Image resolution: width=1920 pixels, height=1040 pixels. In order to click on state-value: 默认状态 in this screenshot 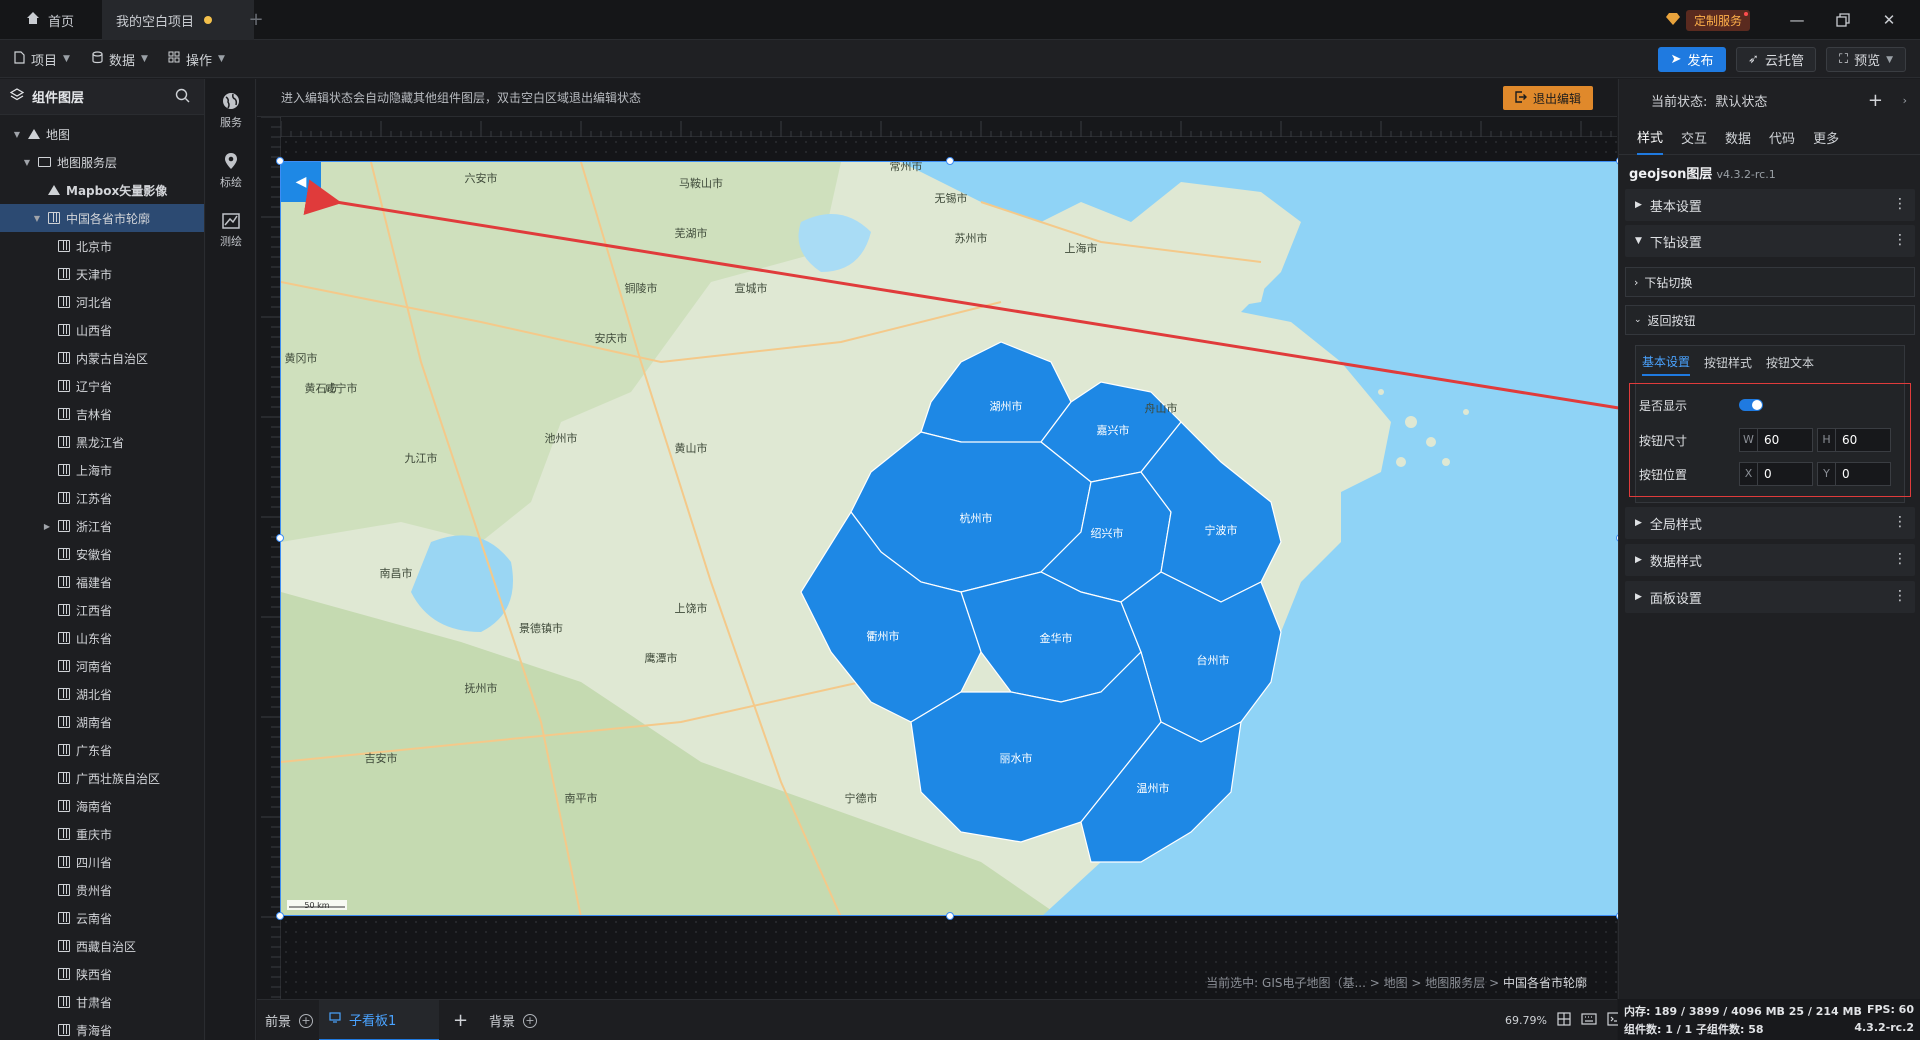, I will do `click(1741, 100)`.